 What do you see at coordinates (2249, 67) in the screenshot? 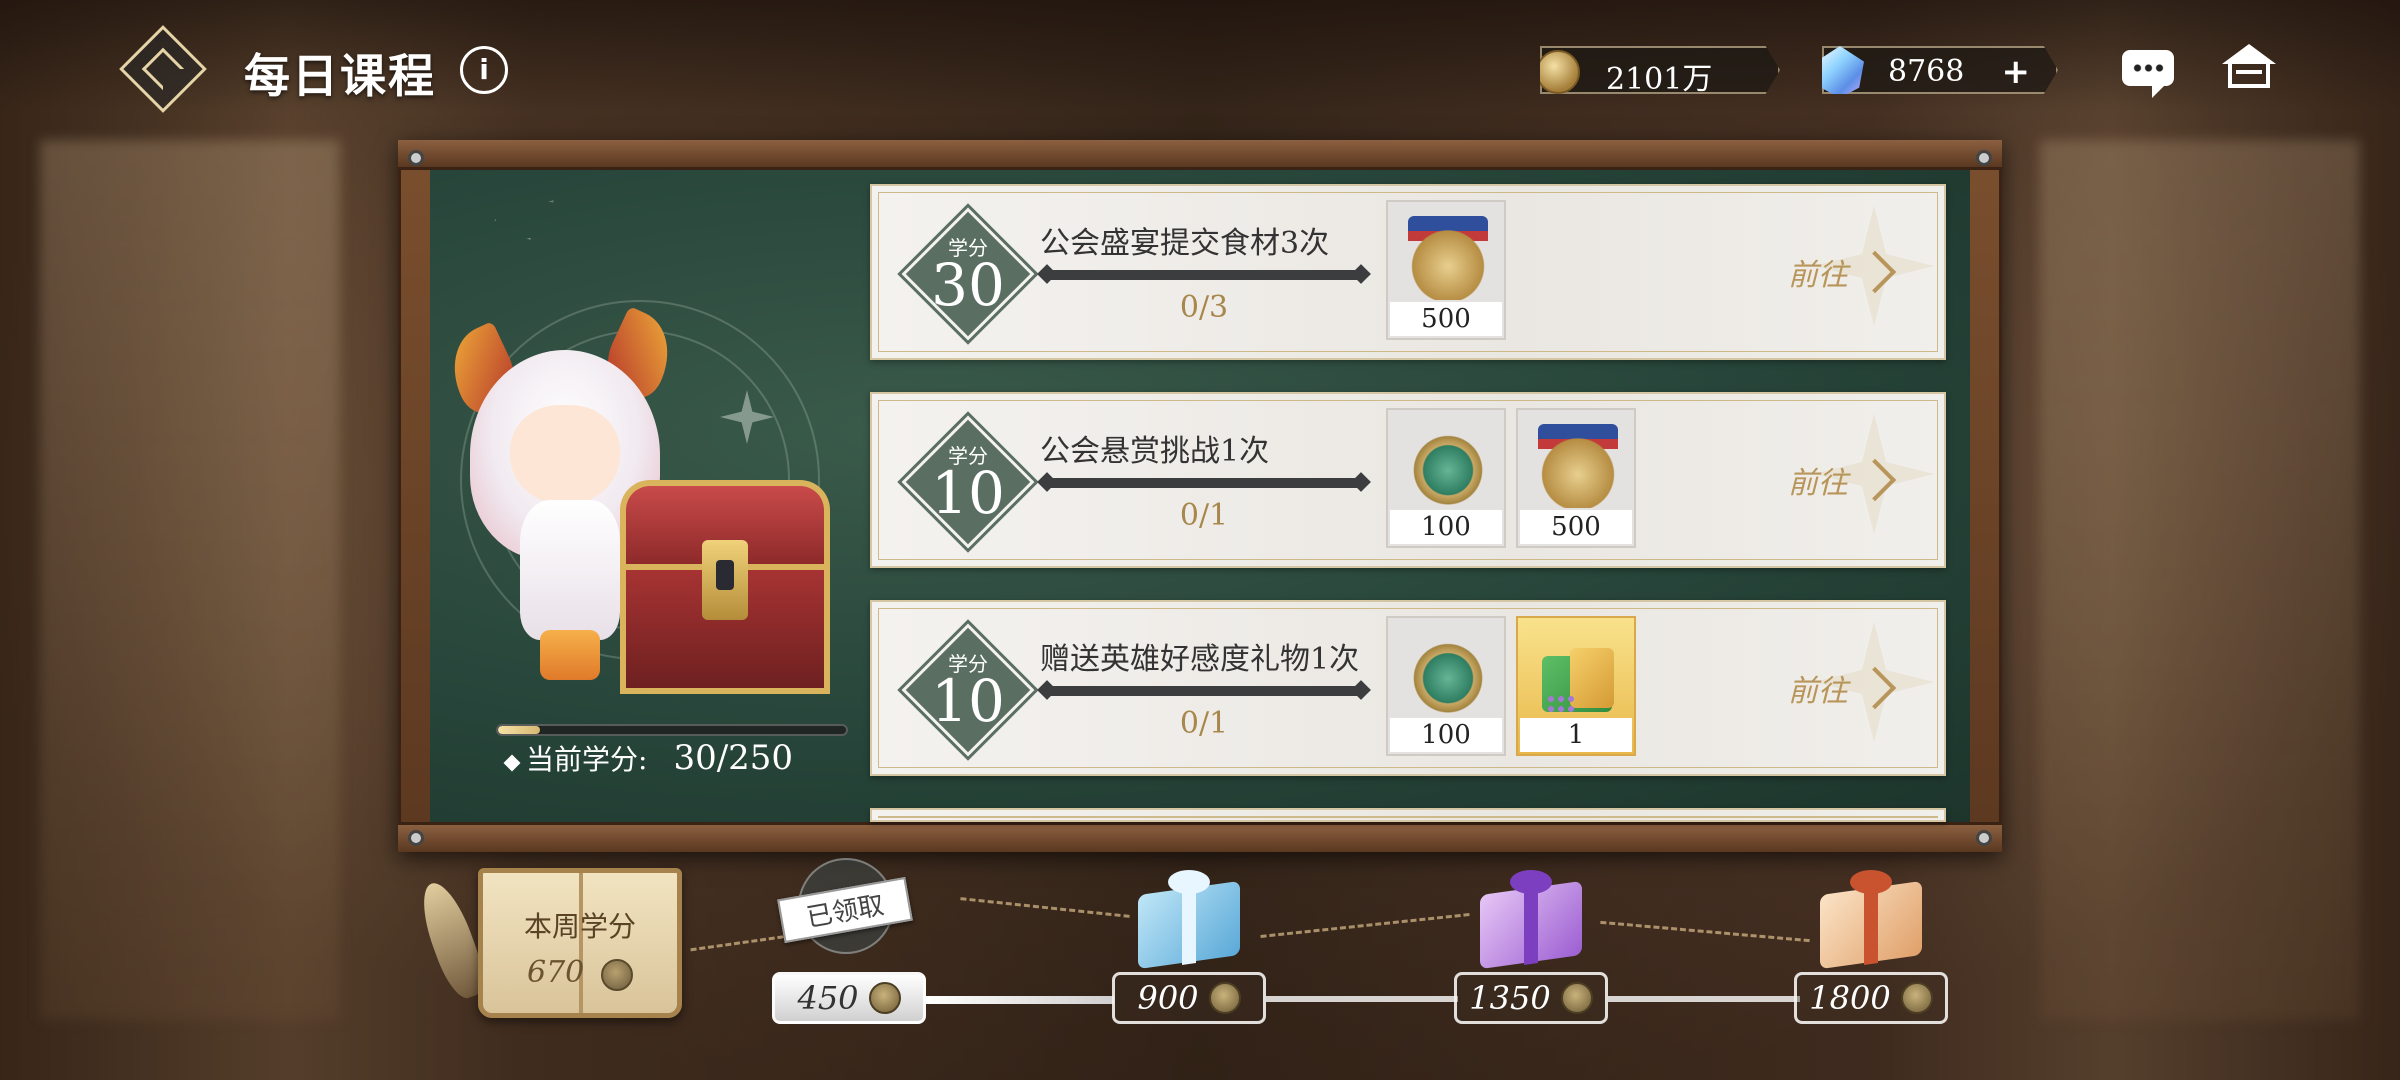
I see `home-icon` at bounding box center [2249, 67].